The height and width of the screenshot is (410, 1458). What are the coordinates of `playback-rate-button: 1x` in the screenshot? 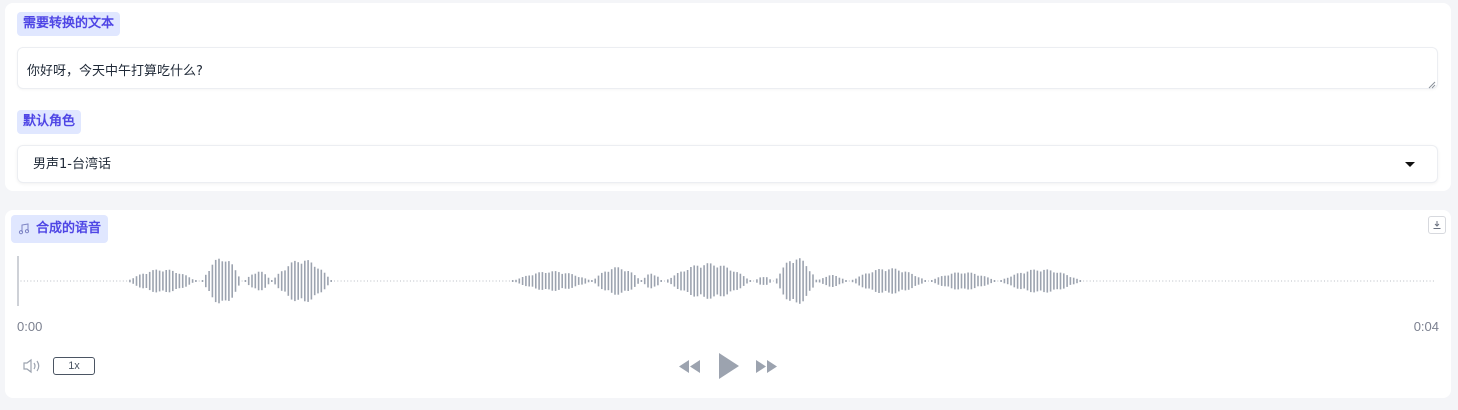 It's located at (74, 366).